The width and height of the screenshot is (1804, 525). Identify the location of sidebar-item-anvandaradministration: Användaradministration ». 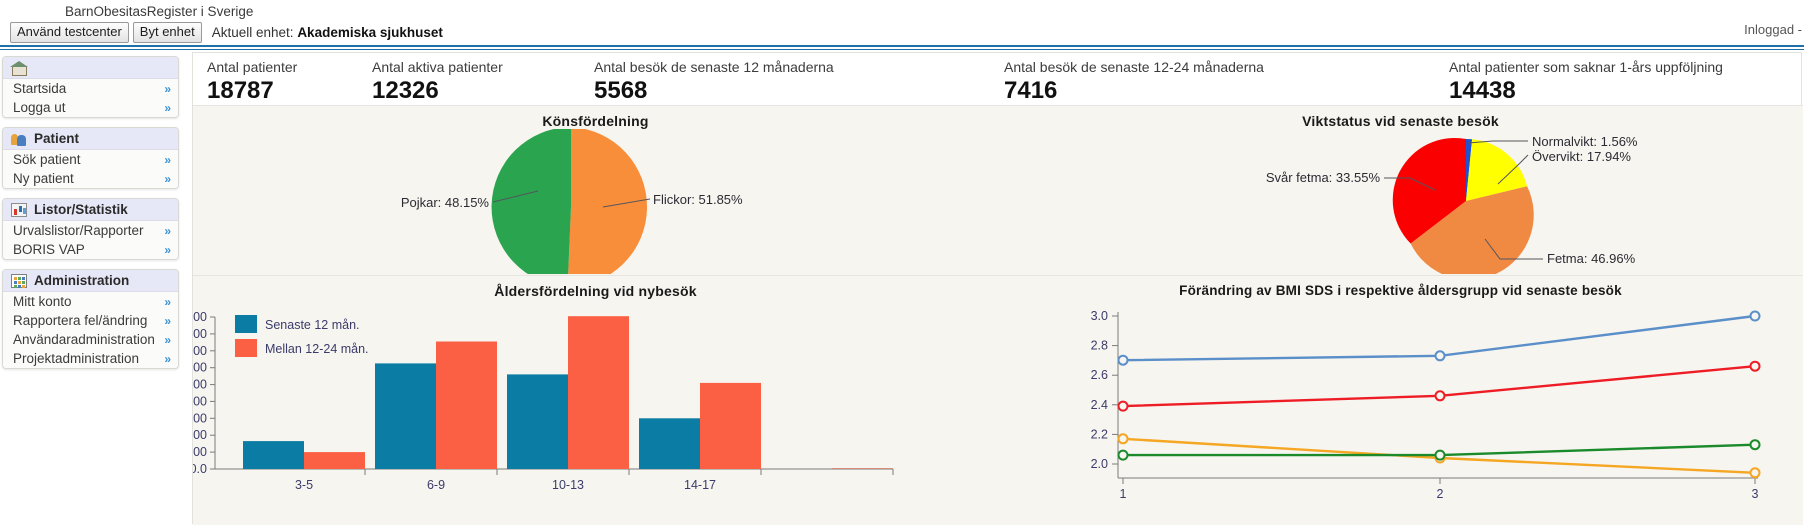
(90, 339).